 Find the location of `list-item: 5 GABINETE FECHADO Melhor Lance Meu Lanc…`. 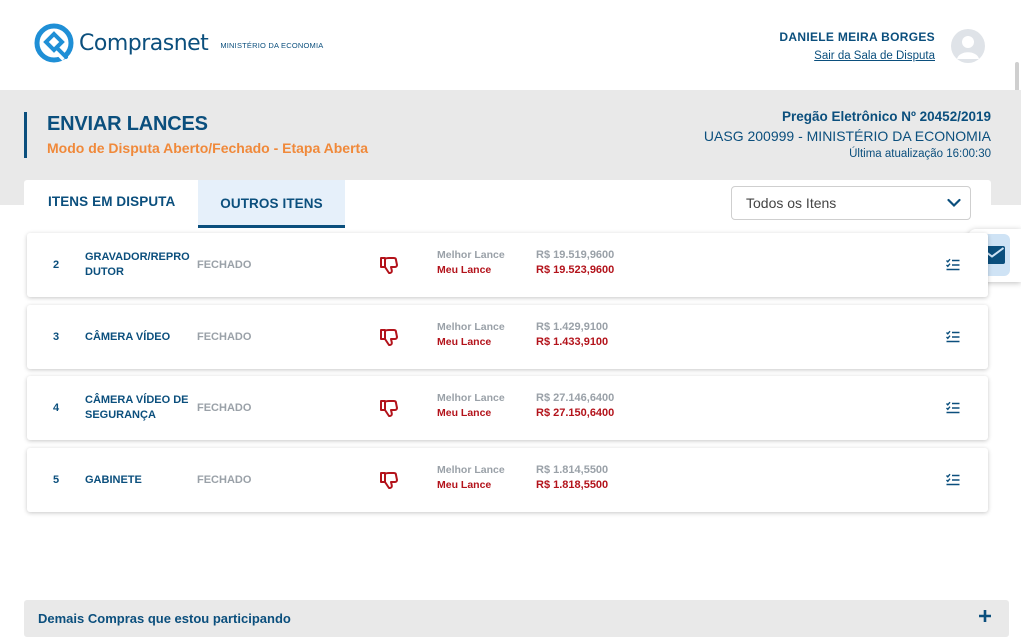

list-item: 5 GABINETE FECHADO Melhor Lance Meu Lanc… is located at coordinates (507, 480).